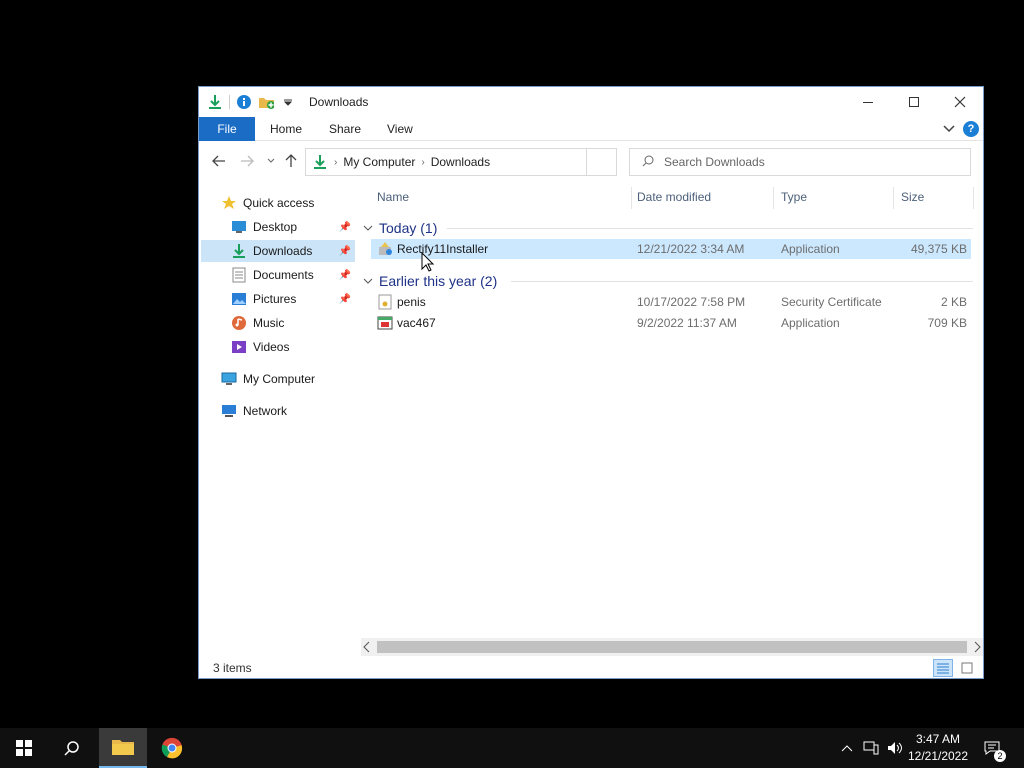  Describe the element at coordinates (460, 162) in the screenshot. I see `breadcrumb-downloads: Downloads` at that location.